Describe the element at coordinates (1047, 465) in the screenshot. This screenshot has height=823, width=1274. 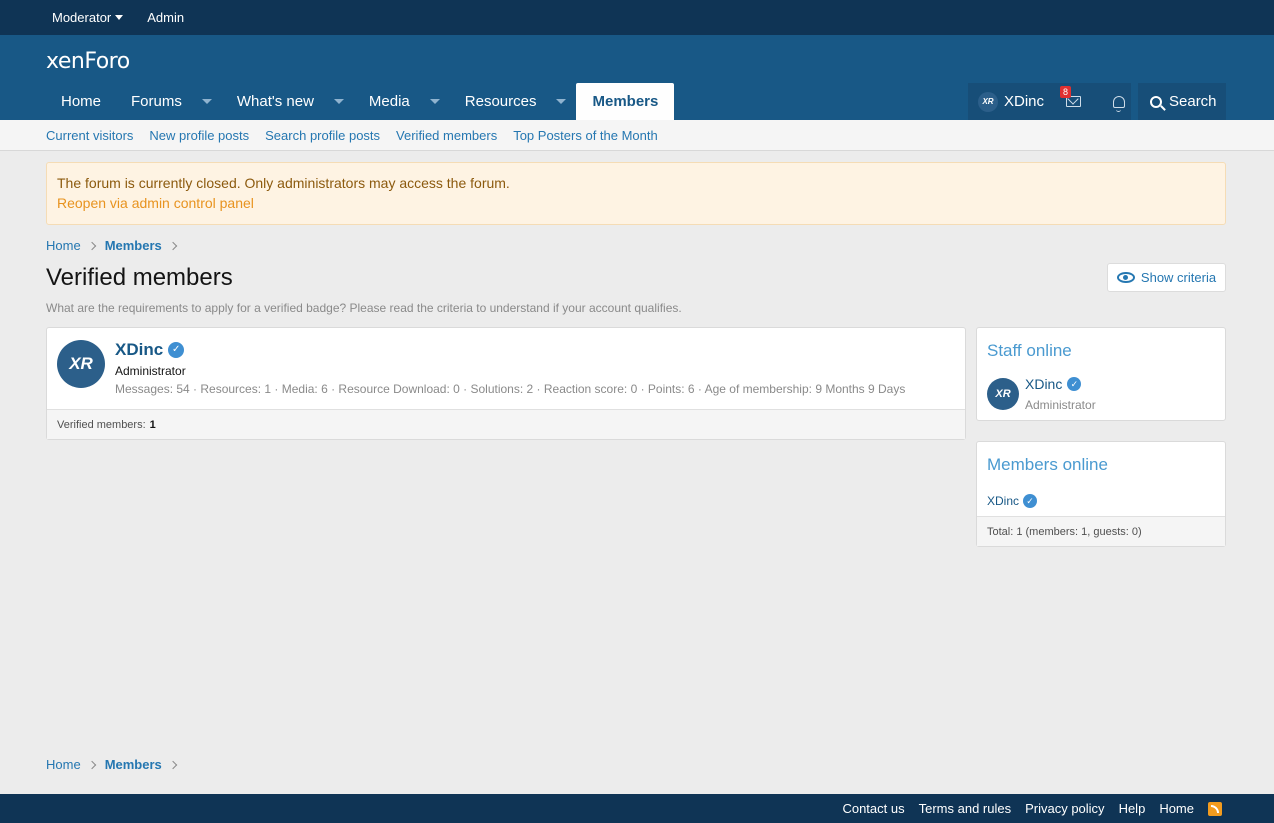
I see `members-online-title: Members online` at that location.